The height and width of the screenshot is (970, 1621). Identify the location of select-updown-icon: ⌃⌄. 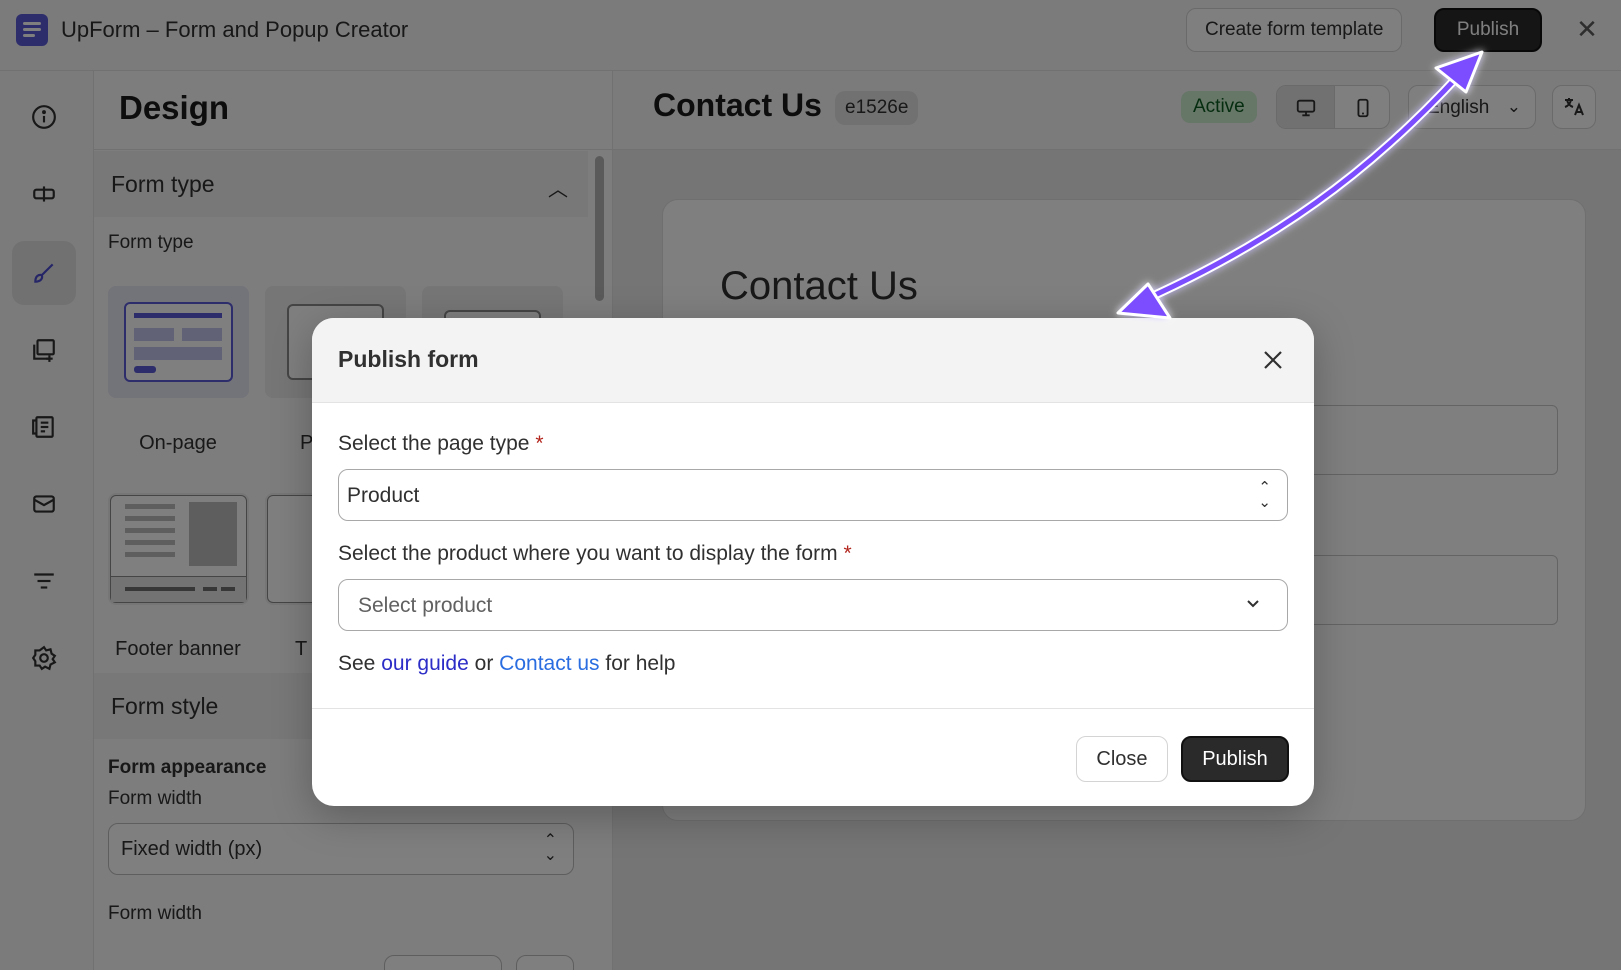
(1264, 495).